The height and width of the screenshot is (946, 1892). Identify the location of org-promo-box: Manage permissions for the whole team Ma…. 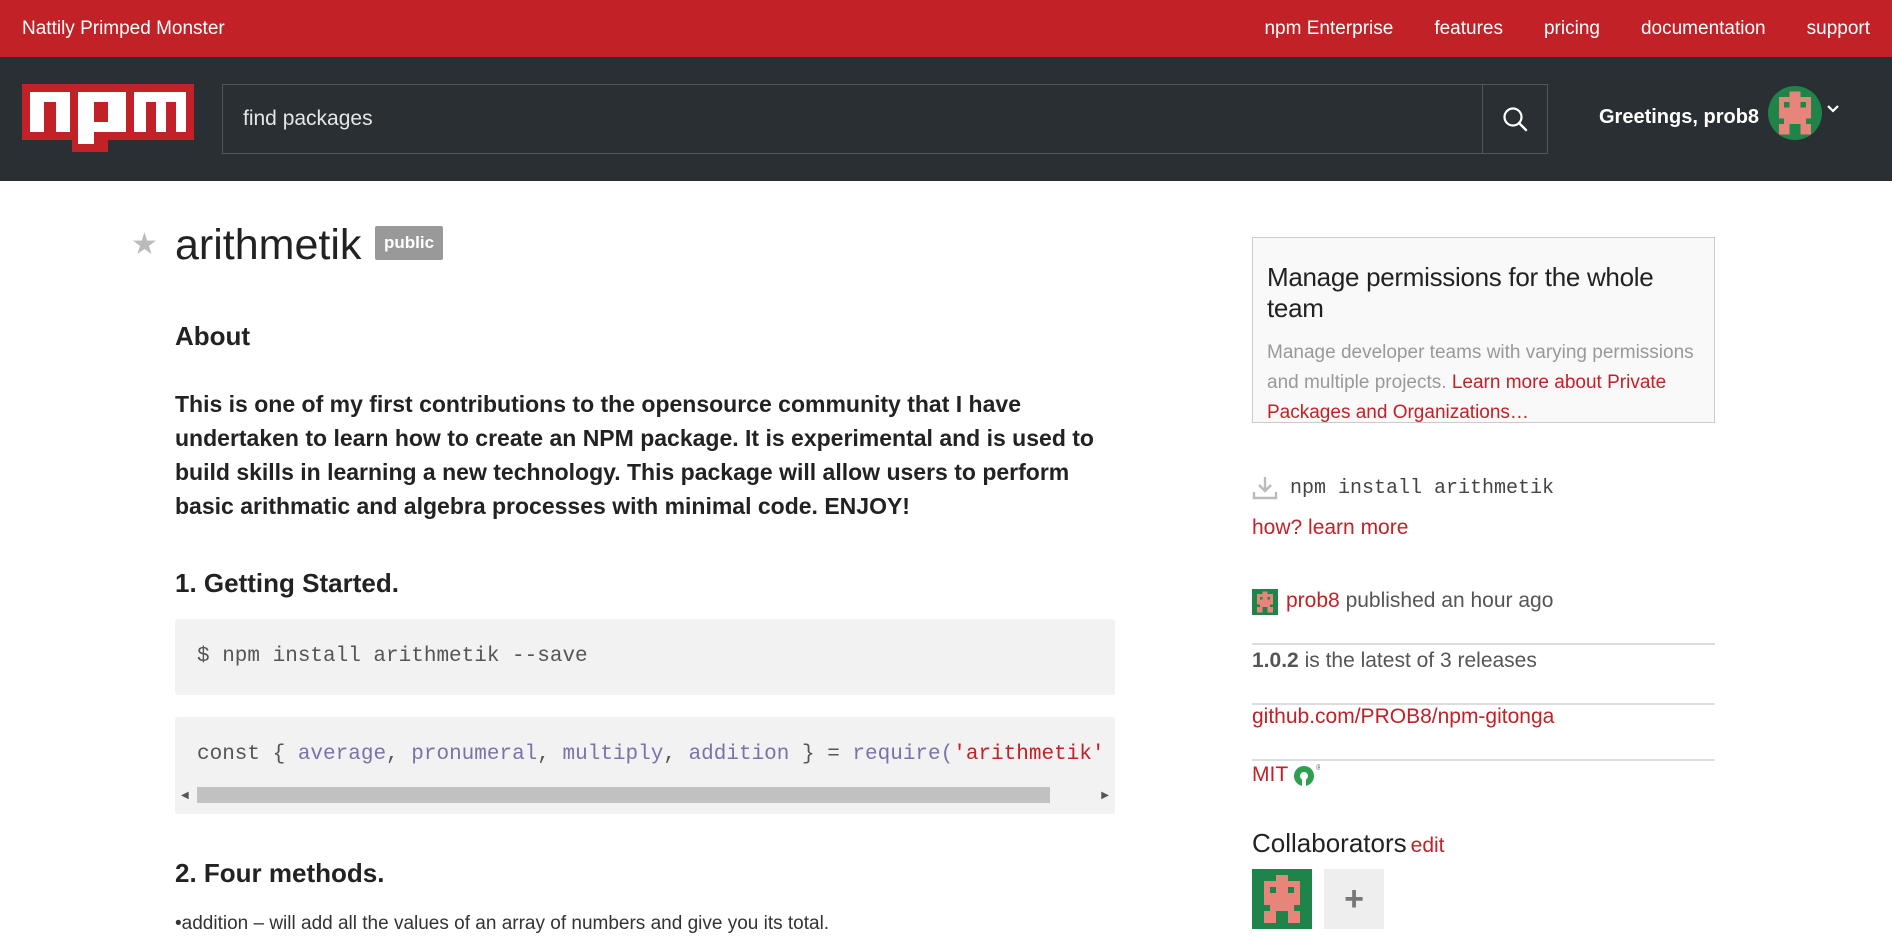
(1483, 330).